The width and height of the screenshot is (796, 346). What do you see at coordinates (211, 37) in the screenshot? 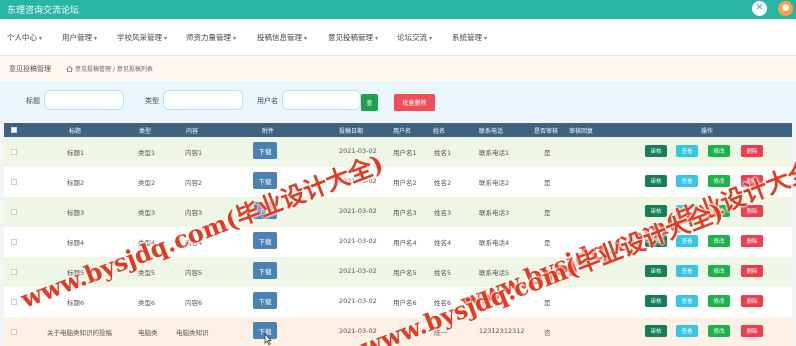
I see `nav-item-faculty: 师资力量管理 ▾` at bounding box center [211, 37].